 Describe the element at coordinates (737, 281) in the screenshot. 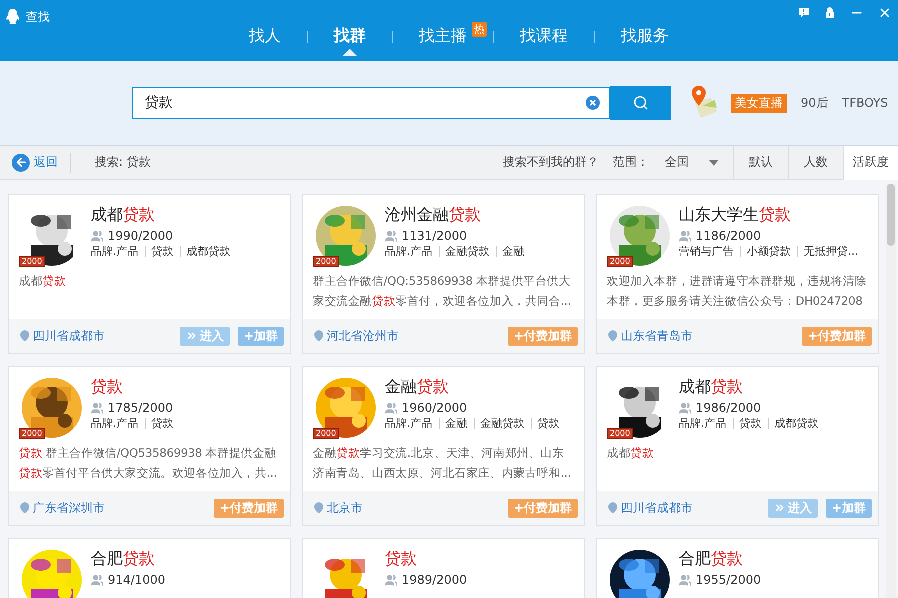

I see `group-description: 欢迎加入本群，进群请遵守本群群规，违规将清除` at that location.